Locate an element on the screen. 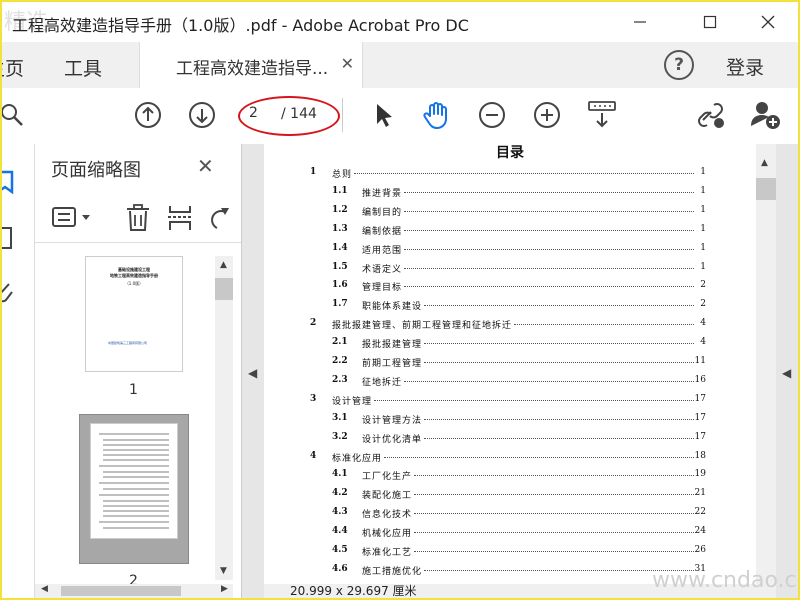 This screenshot has width=800, height=600. doc-scroll-thumb is located at coordinates (766, 189).